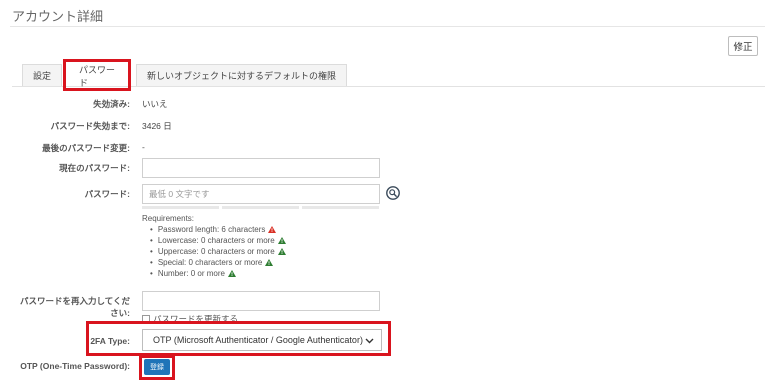  I want to click on otp-label: OTP (One-Time Password):, so click(75, 366).